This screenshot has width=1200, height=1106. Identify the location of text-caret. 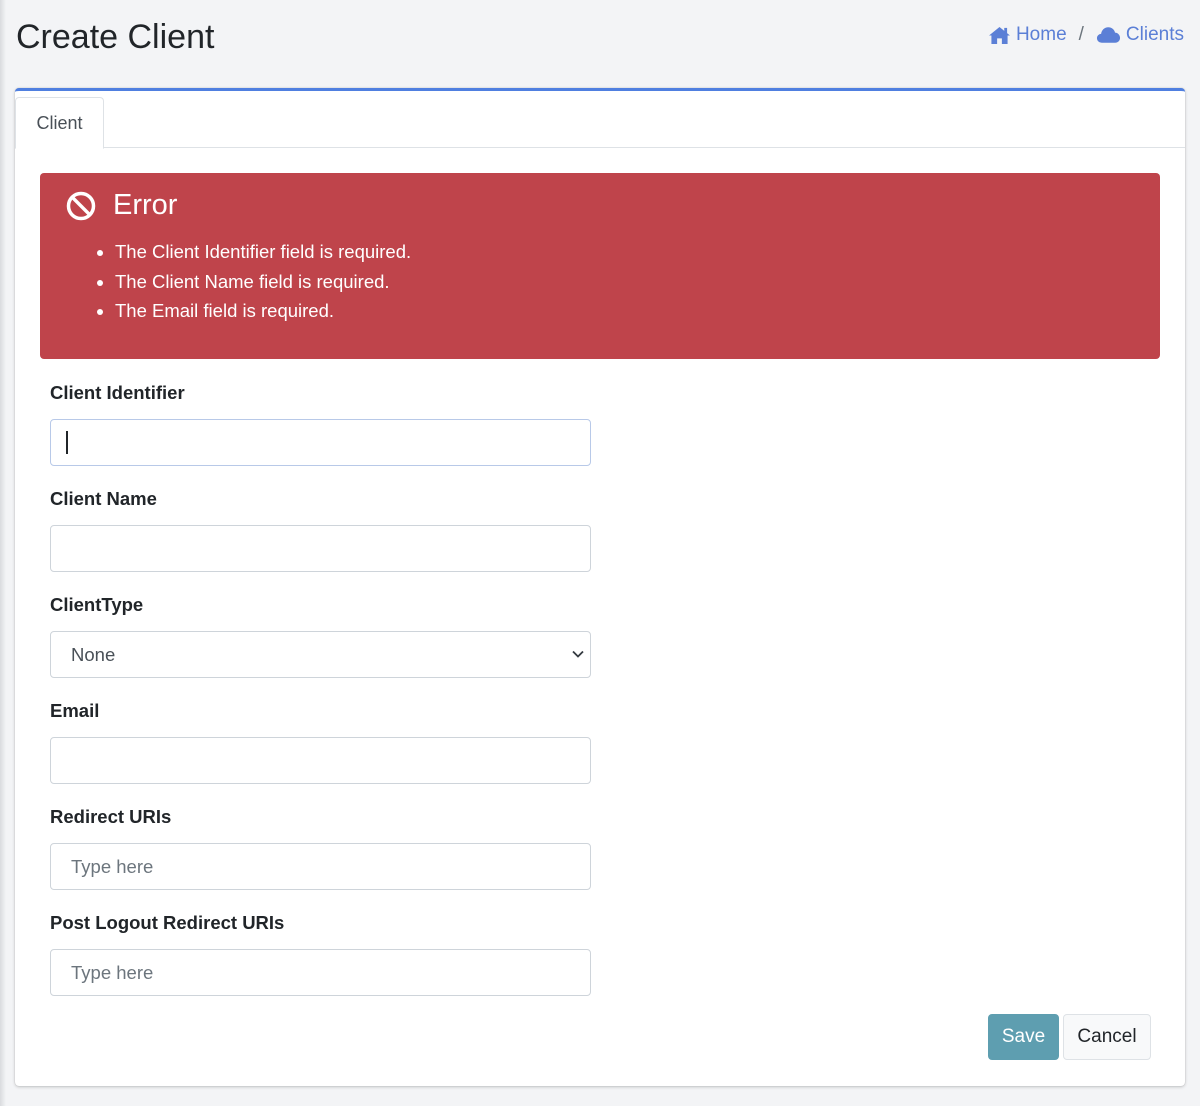
(67, 442).